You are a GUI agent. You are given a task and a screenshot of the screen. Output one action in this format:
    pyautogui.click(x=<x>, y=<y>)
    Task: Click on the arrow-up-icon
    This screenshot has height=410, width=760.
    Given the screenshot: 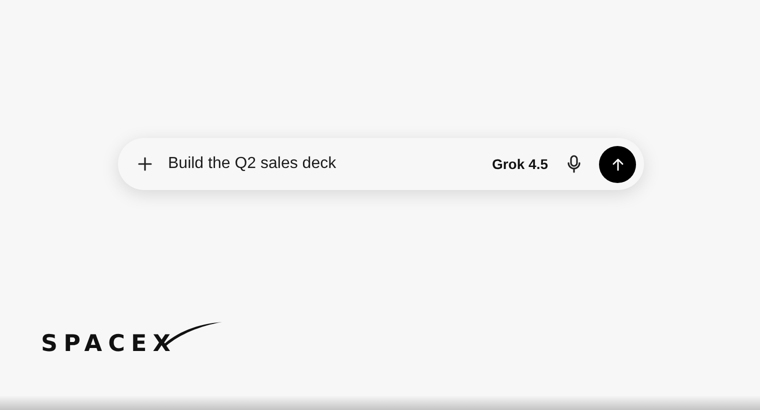 What is the action you would take?
    pyautogui.click(x=618, y=164)
    